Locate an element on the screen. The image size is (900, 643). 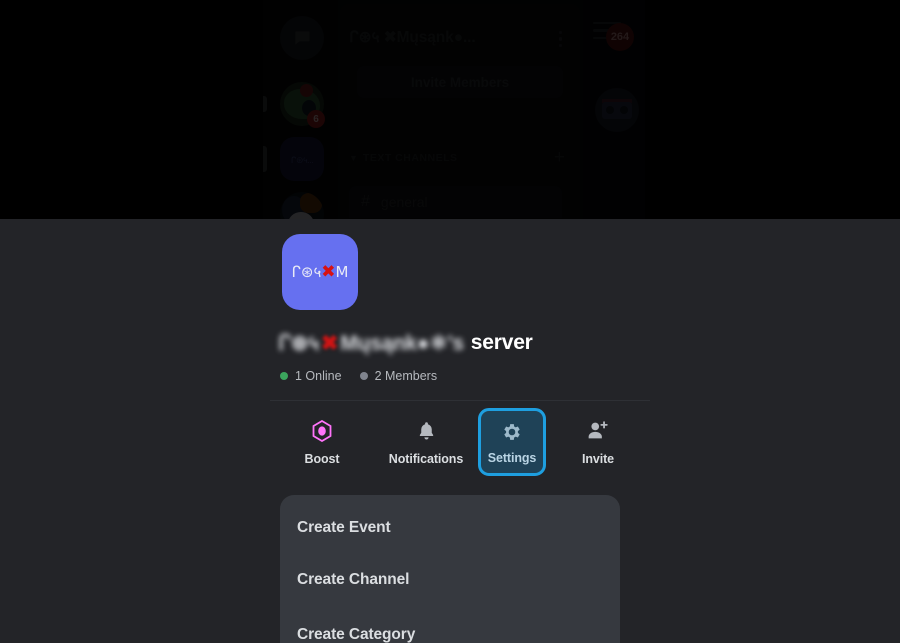
divider is located at coordinates (460, 400).